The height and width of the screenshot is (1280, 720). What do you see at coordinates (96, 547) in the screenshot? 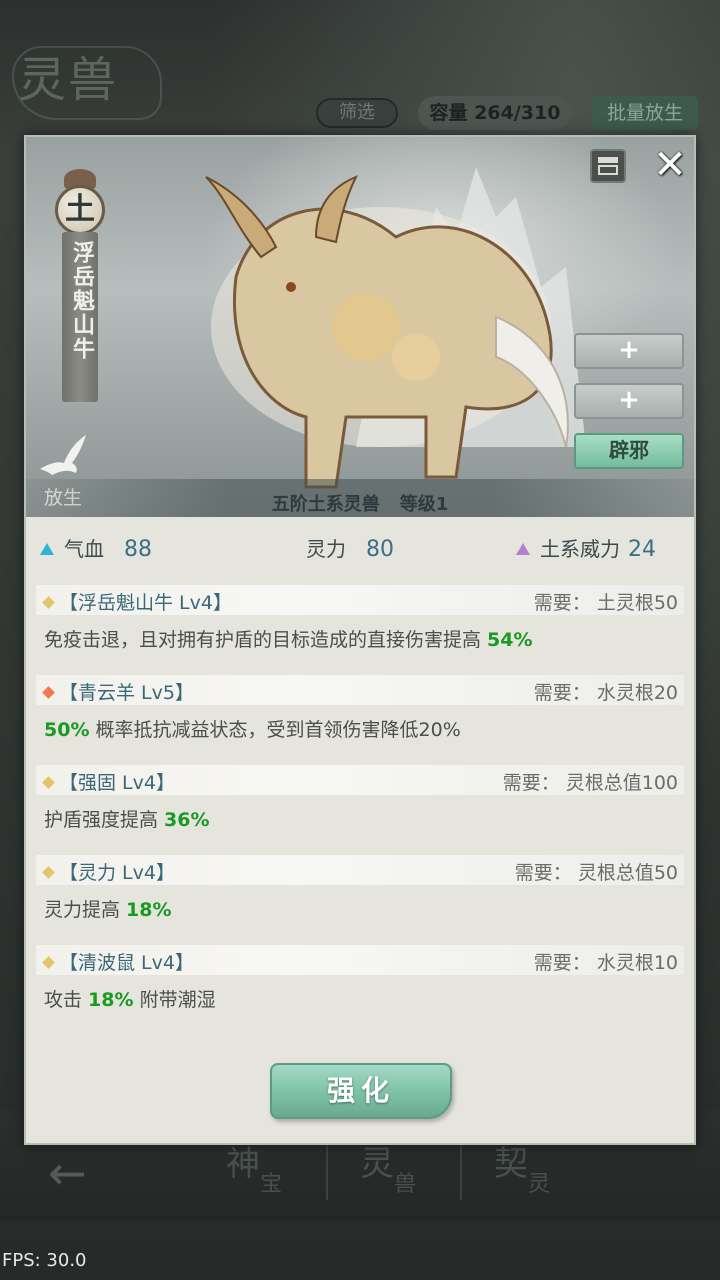
I see `stat-hp: 气血 88` at bounding box center [96, 547].